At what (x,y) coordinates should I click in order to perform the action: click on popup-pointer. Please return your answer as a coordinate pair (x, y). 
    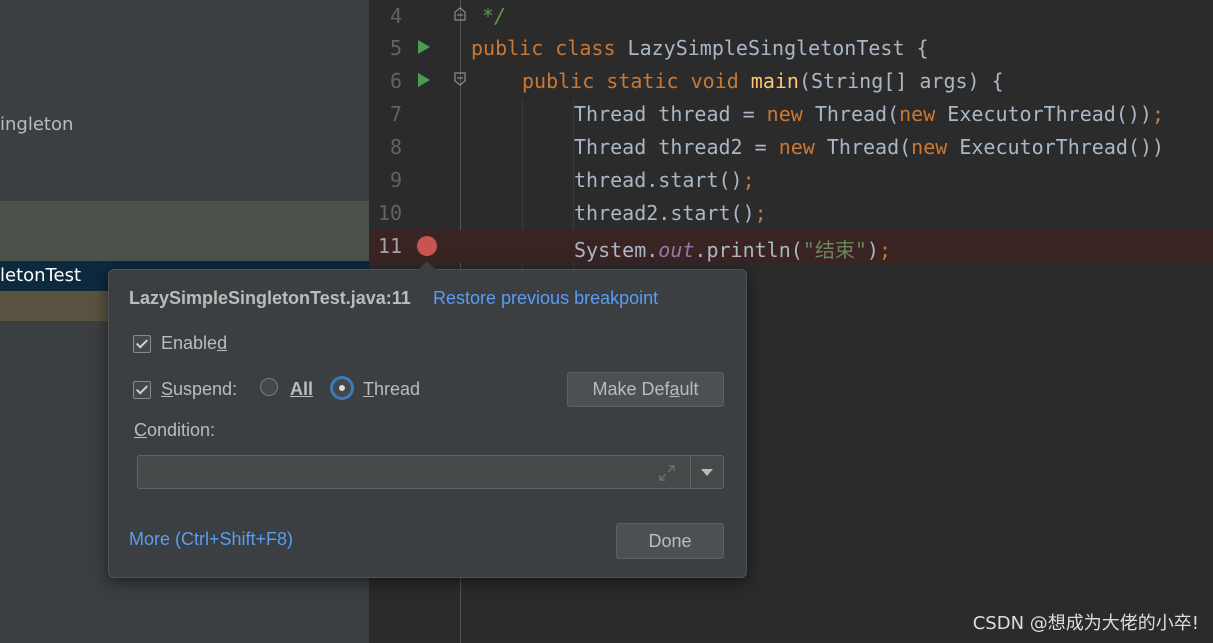
    Looking at the image, I should click on (427, 265).